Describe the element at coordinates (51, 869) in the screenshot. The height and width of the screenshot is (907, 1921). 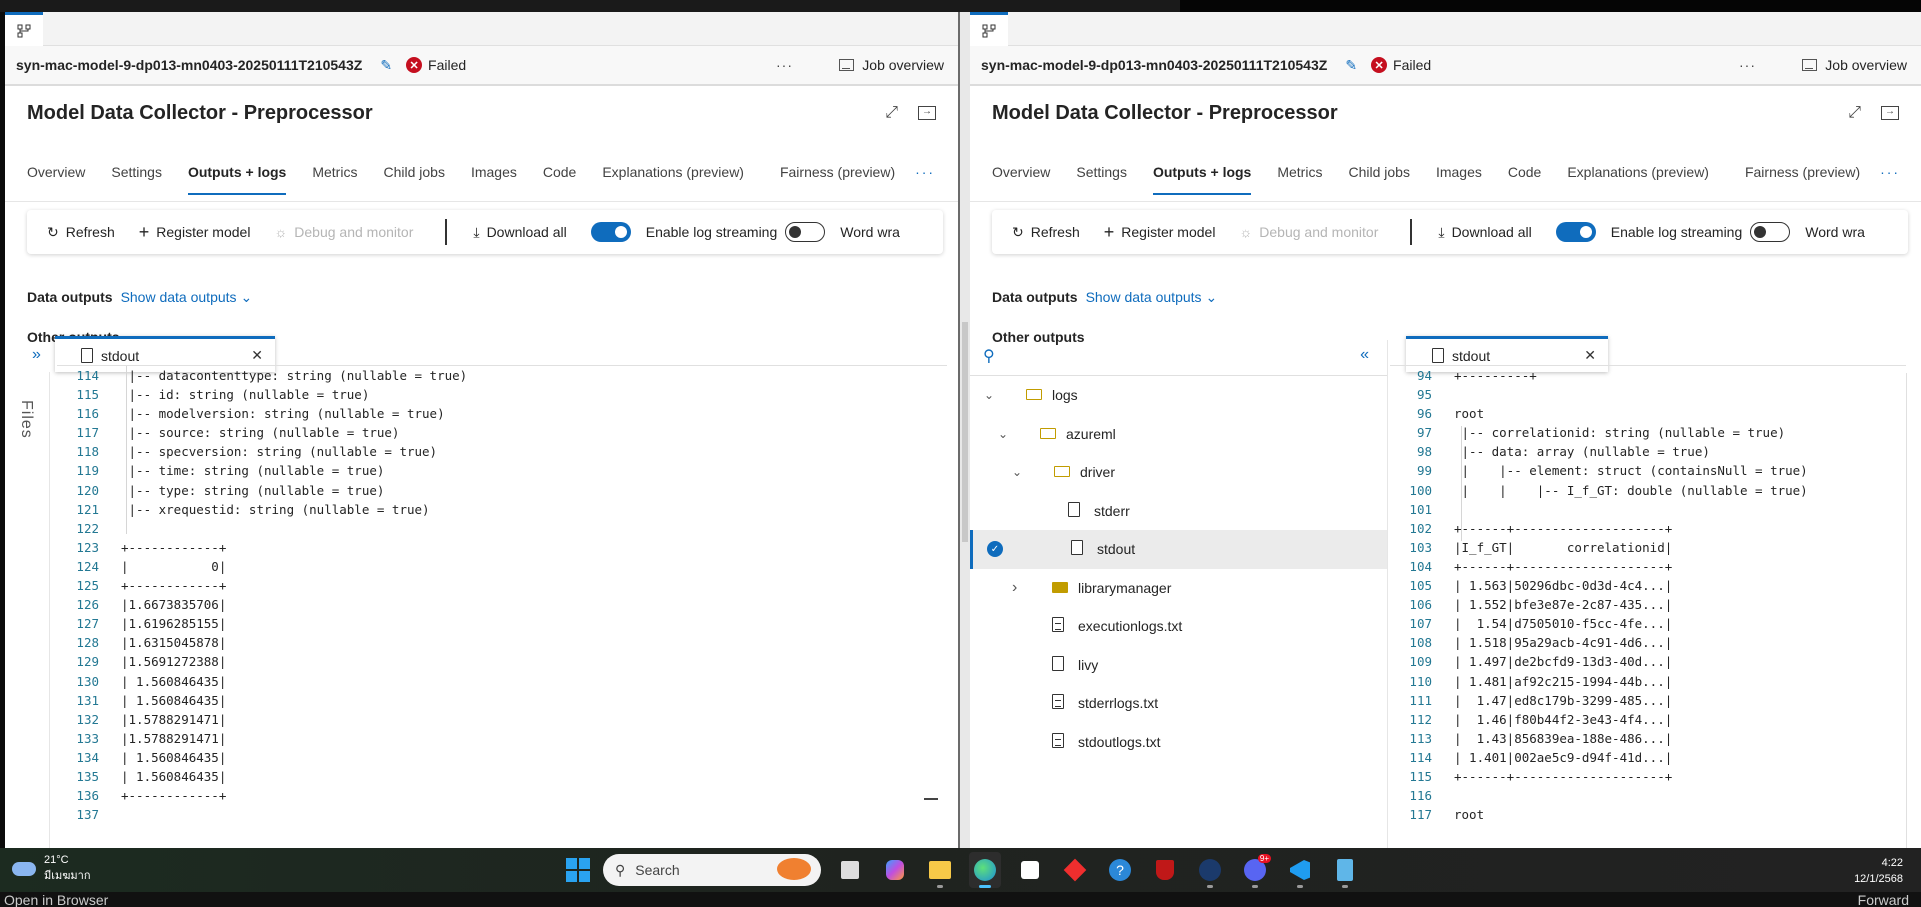
I see `weather-widget: 21°C มีเมฆมาก` at that location.